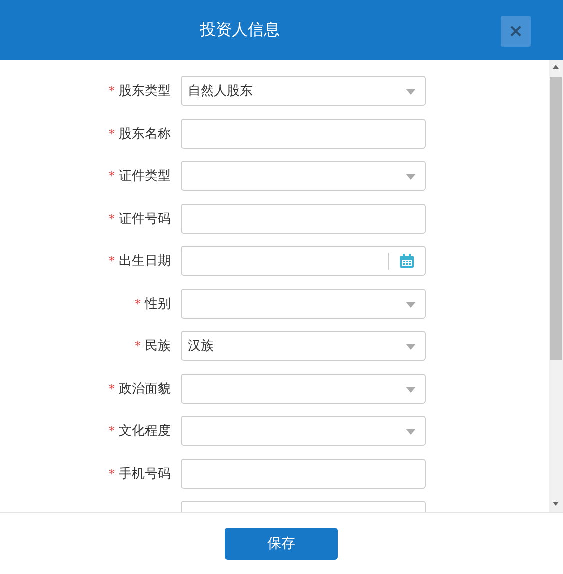 This screenshot has height=574, width=563. What do you see at coordinates (556, 504) in the screenshot?
I see `scroll-down-icon` at bounding box center [556, 504].